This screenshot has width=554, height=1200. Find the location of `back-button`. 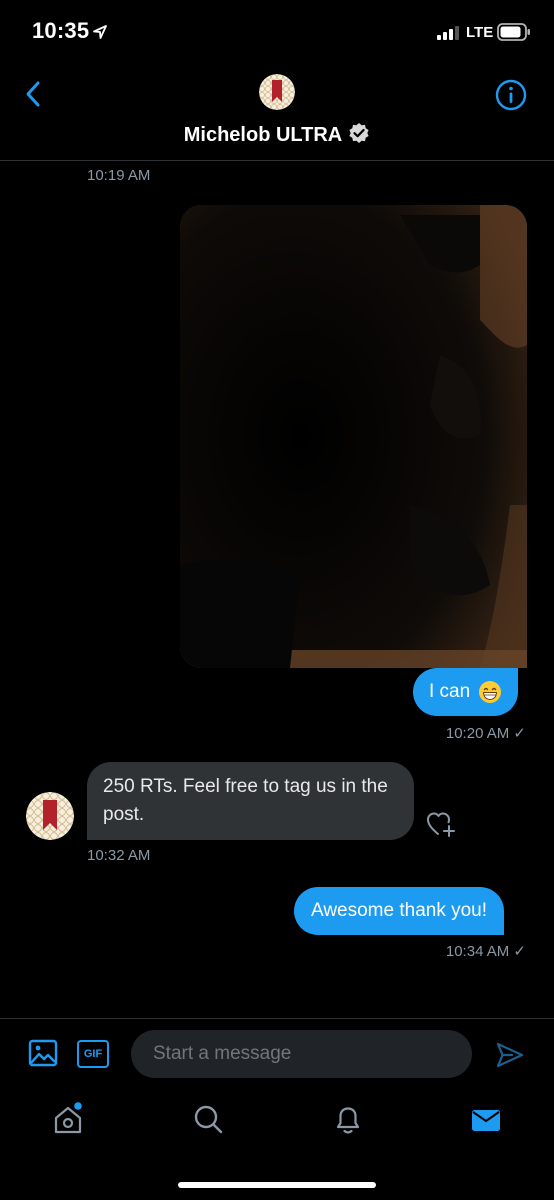

back-button is located at coordinates (33, 94).